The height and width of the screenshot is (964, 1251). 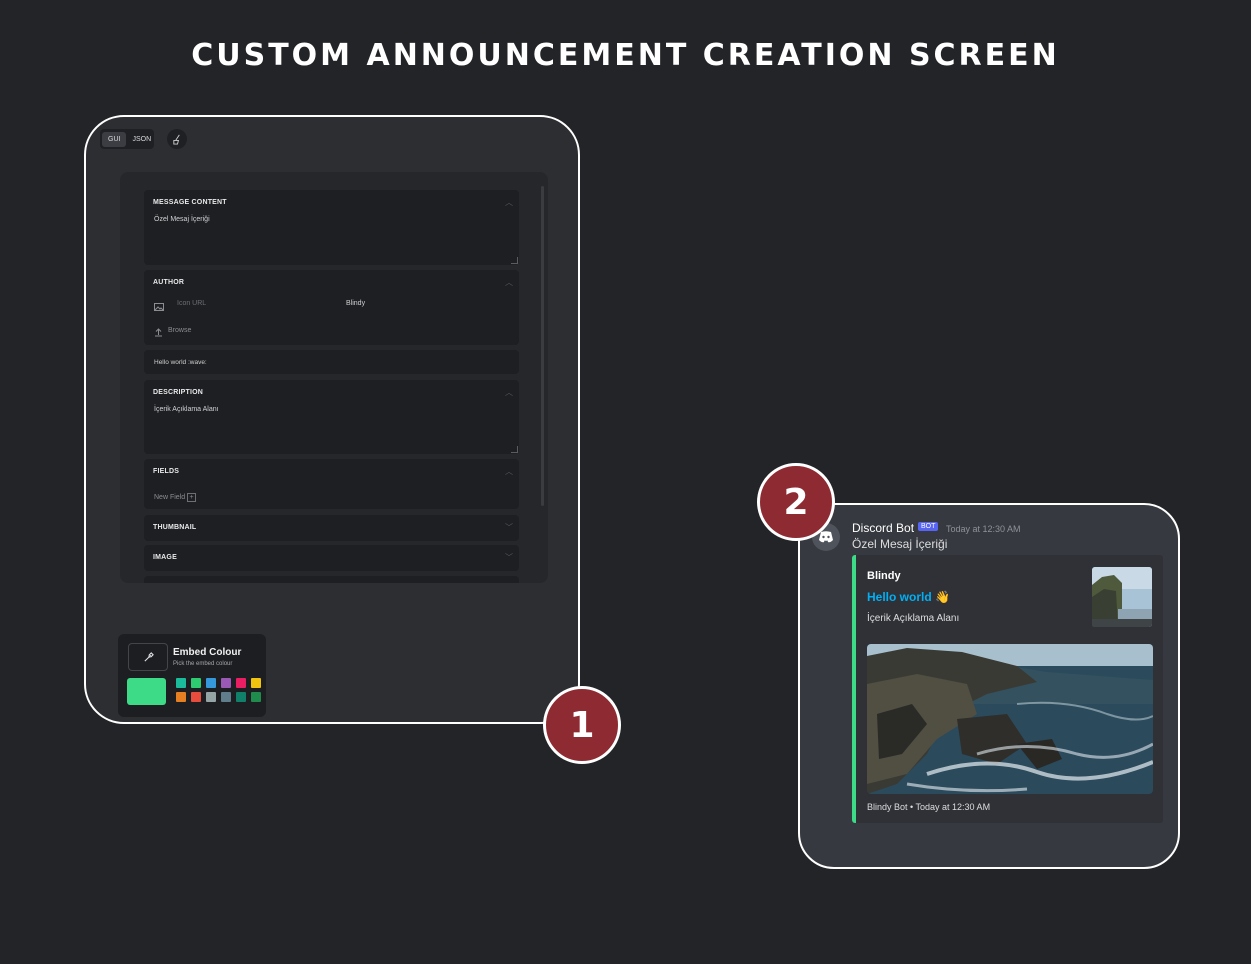 I want to click on description-textarea: İçerik Açıklama Alanı, so click(x=186, y=409).